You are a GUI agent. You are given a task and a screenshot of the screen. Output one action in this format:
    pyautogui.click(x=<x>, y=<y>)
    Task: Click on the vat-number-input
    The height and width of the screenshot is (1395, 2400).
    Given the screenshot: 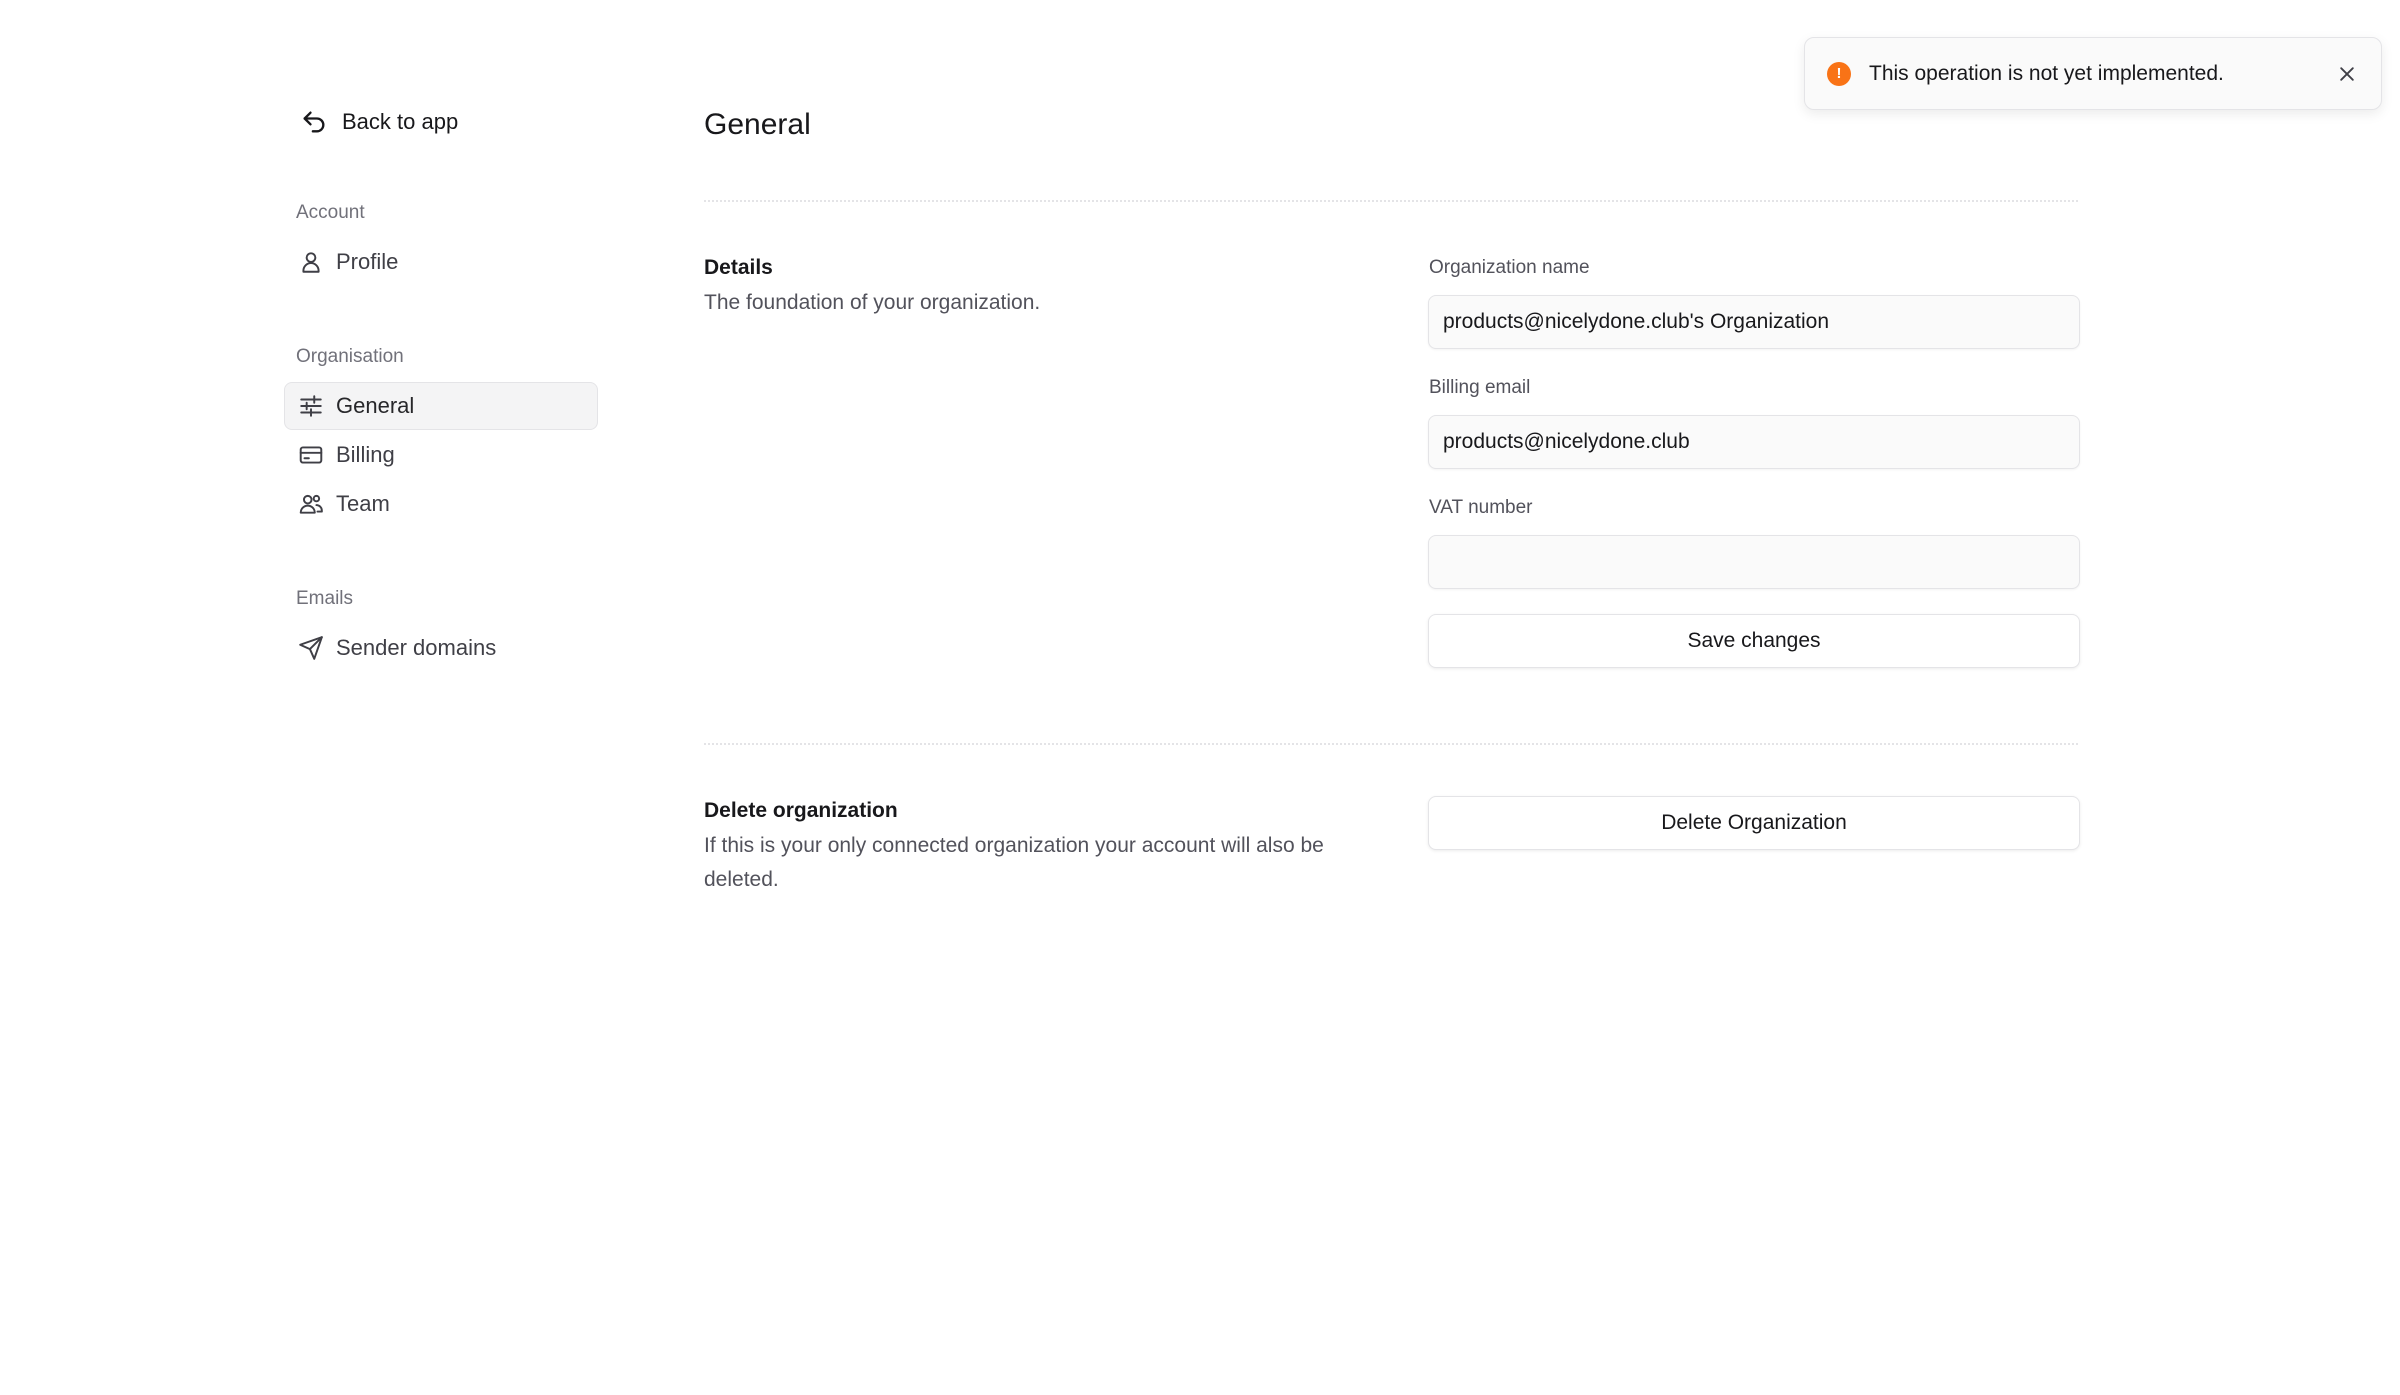 What is the action you would take?
    pyautogui.click(x=1754, y=562)
    